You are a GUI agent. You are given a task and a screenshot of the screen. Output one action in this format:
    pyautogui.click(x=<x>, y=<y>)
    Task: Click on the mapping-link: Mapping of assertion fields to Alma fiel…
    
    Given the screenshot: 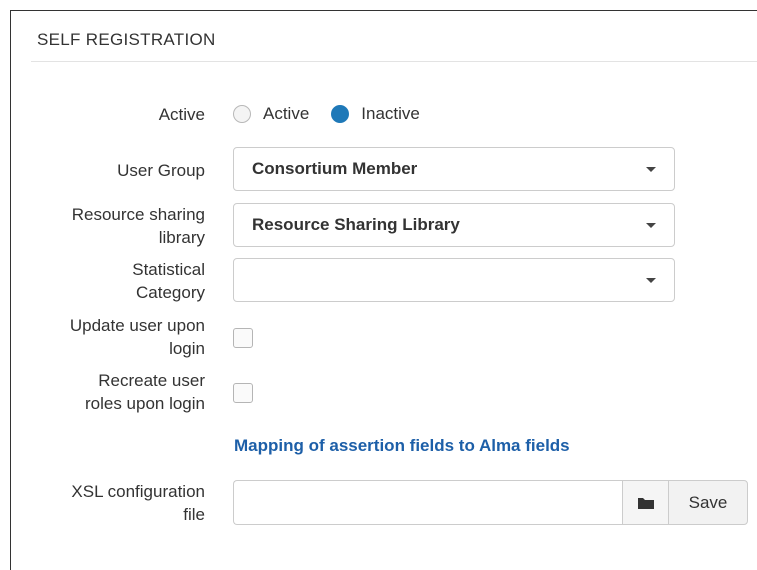 What is the action you would take?
    pyautogui.click(x=402, y=446)
    